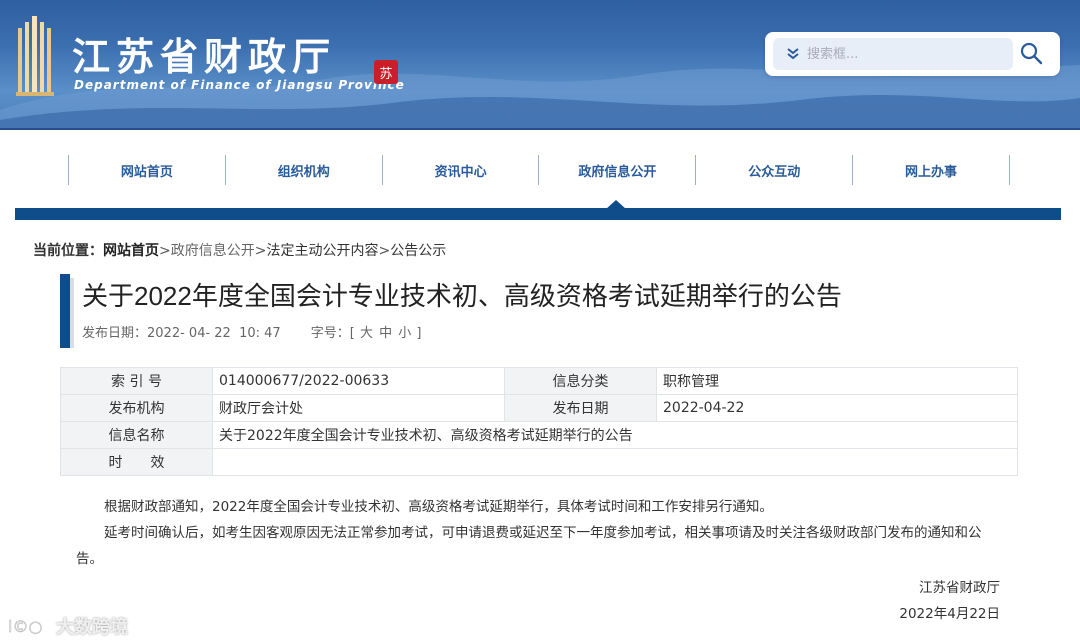 The height and width of the screenshot is (644, 1080). What do you see at coordinates (837, 408) in the screenshot?
I see `publish-date-cell: 2022-04-22` at bounding box center [837, 408].